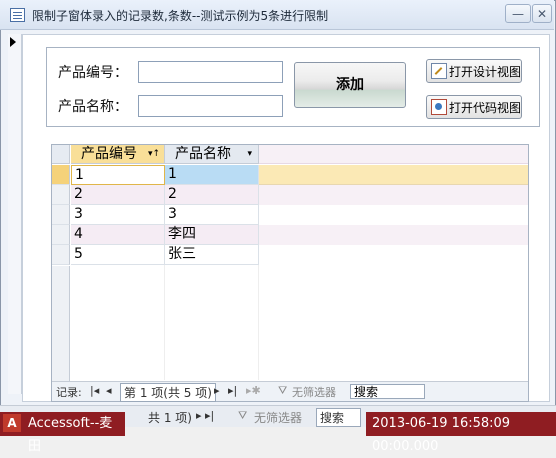 This screenshot has width=556, height=458. What do you see at coordinates (314, 392) in the screenshot?
I see `no-filter-label: 无筛选器` at bounding box center [314, 392].